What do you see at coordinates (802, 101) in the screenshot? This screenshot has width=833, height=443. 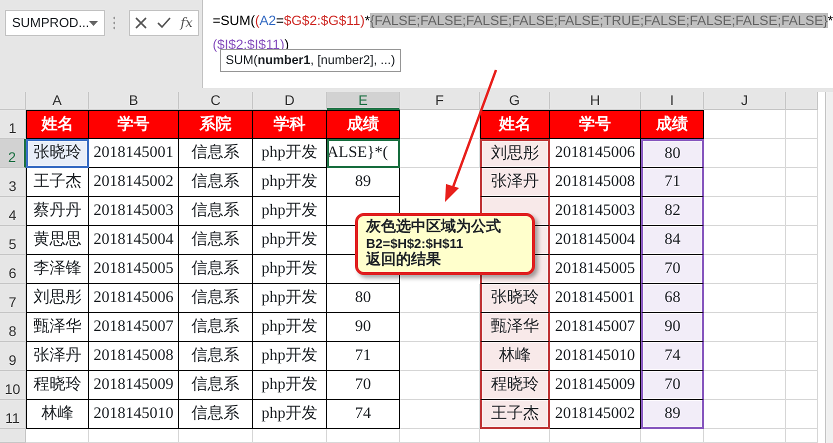 I see `column-header` at bounding box center [802, 101].